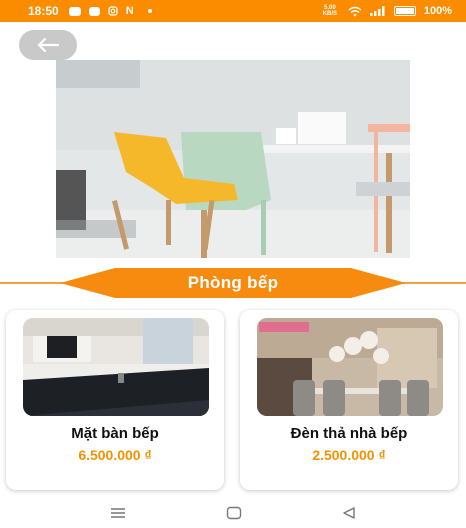  I want to click on menu-icon, so click(118, 513).